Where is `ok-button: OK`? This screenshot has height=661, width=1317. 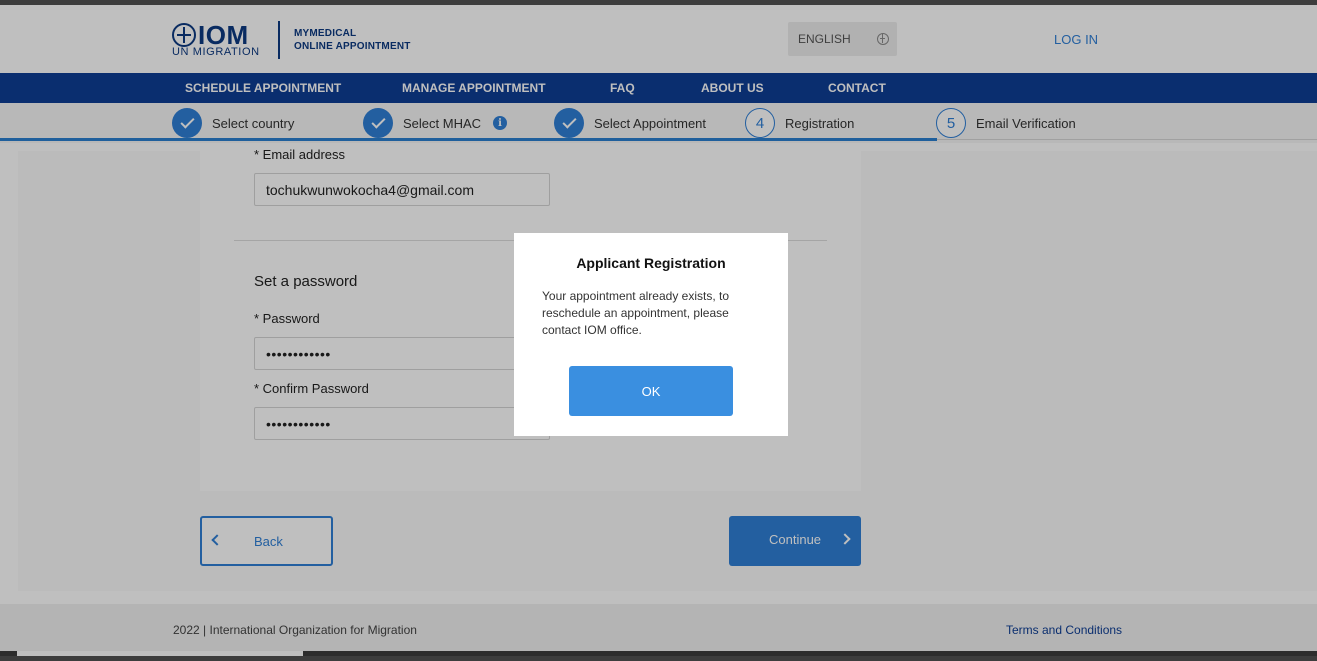
ok-button: OK is located at coordinates (651, 391).